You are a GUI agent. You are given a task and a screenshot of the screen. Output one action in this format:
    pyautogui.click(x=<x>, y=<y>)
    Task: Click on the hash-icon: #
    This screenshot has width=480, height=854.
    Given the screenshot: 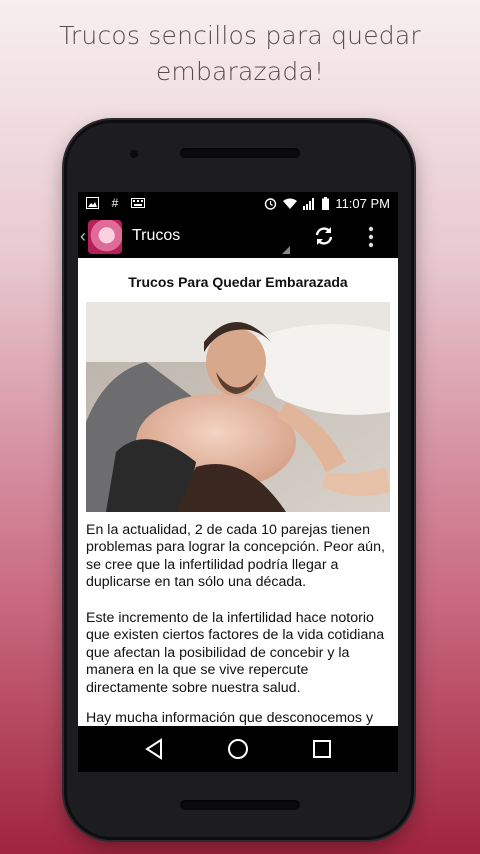 What is the action you would take?
    pyautogui.click(x=115, y=203)
    